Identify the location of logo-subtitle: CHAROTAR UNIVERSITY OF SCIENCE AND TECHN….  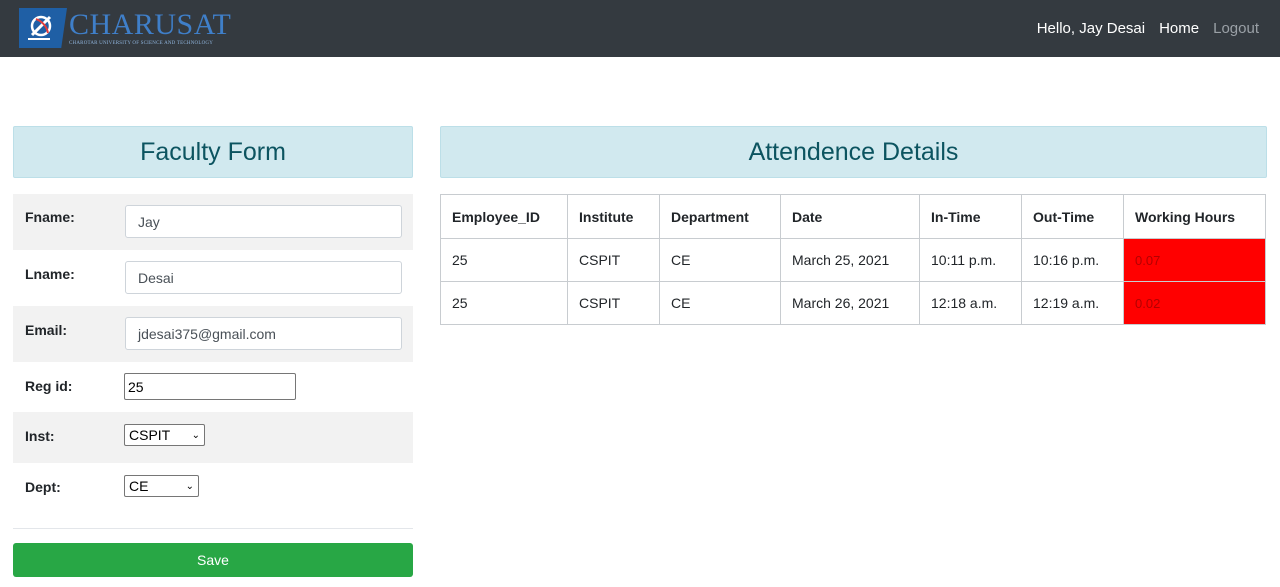
(141, 43).